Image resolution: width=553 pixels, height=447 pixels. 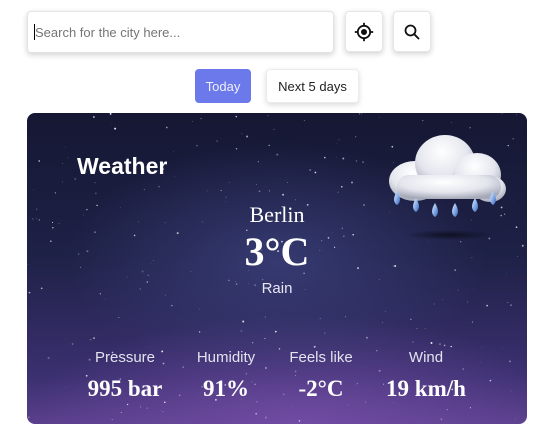 What do you see at coordinates (426, 388) in the screenshot?
I see `stat-value: 19 km/h` at bounding box center [426, 388].